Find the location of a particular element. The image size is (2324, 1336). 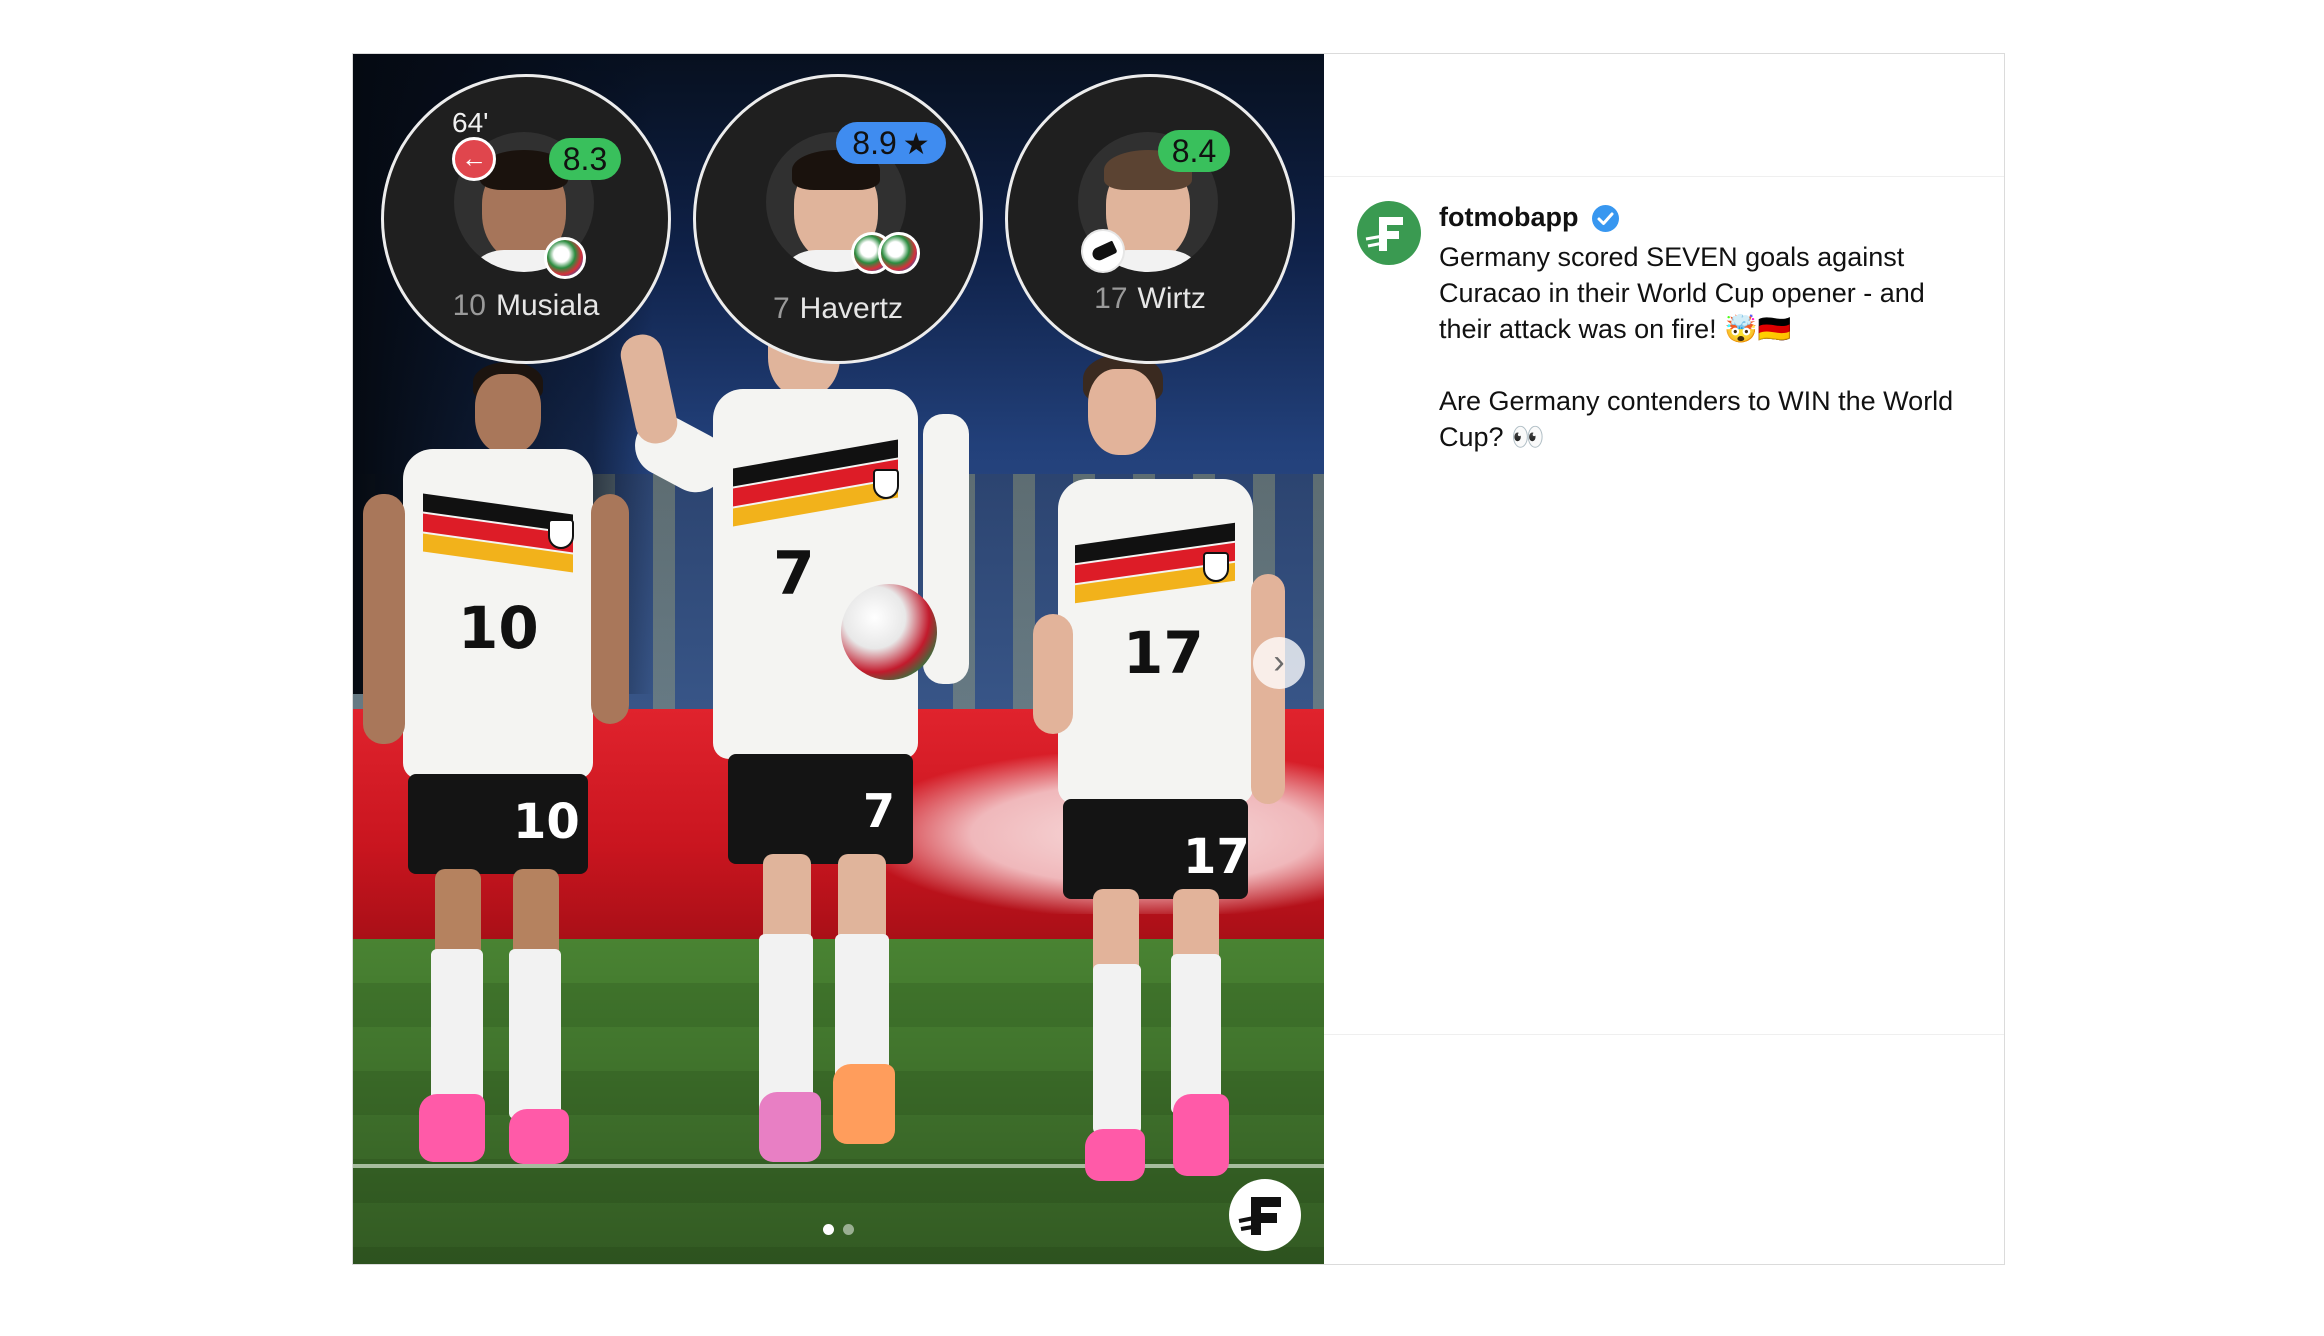

star-icon: ★ is located at coordinates (916, 144).